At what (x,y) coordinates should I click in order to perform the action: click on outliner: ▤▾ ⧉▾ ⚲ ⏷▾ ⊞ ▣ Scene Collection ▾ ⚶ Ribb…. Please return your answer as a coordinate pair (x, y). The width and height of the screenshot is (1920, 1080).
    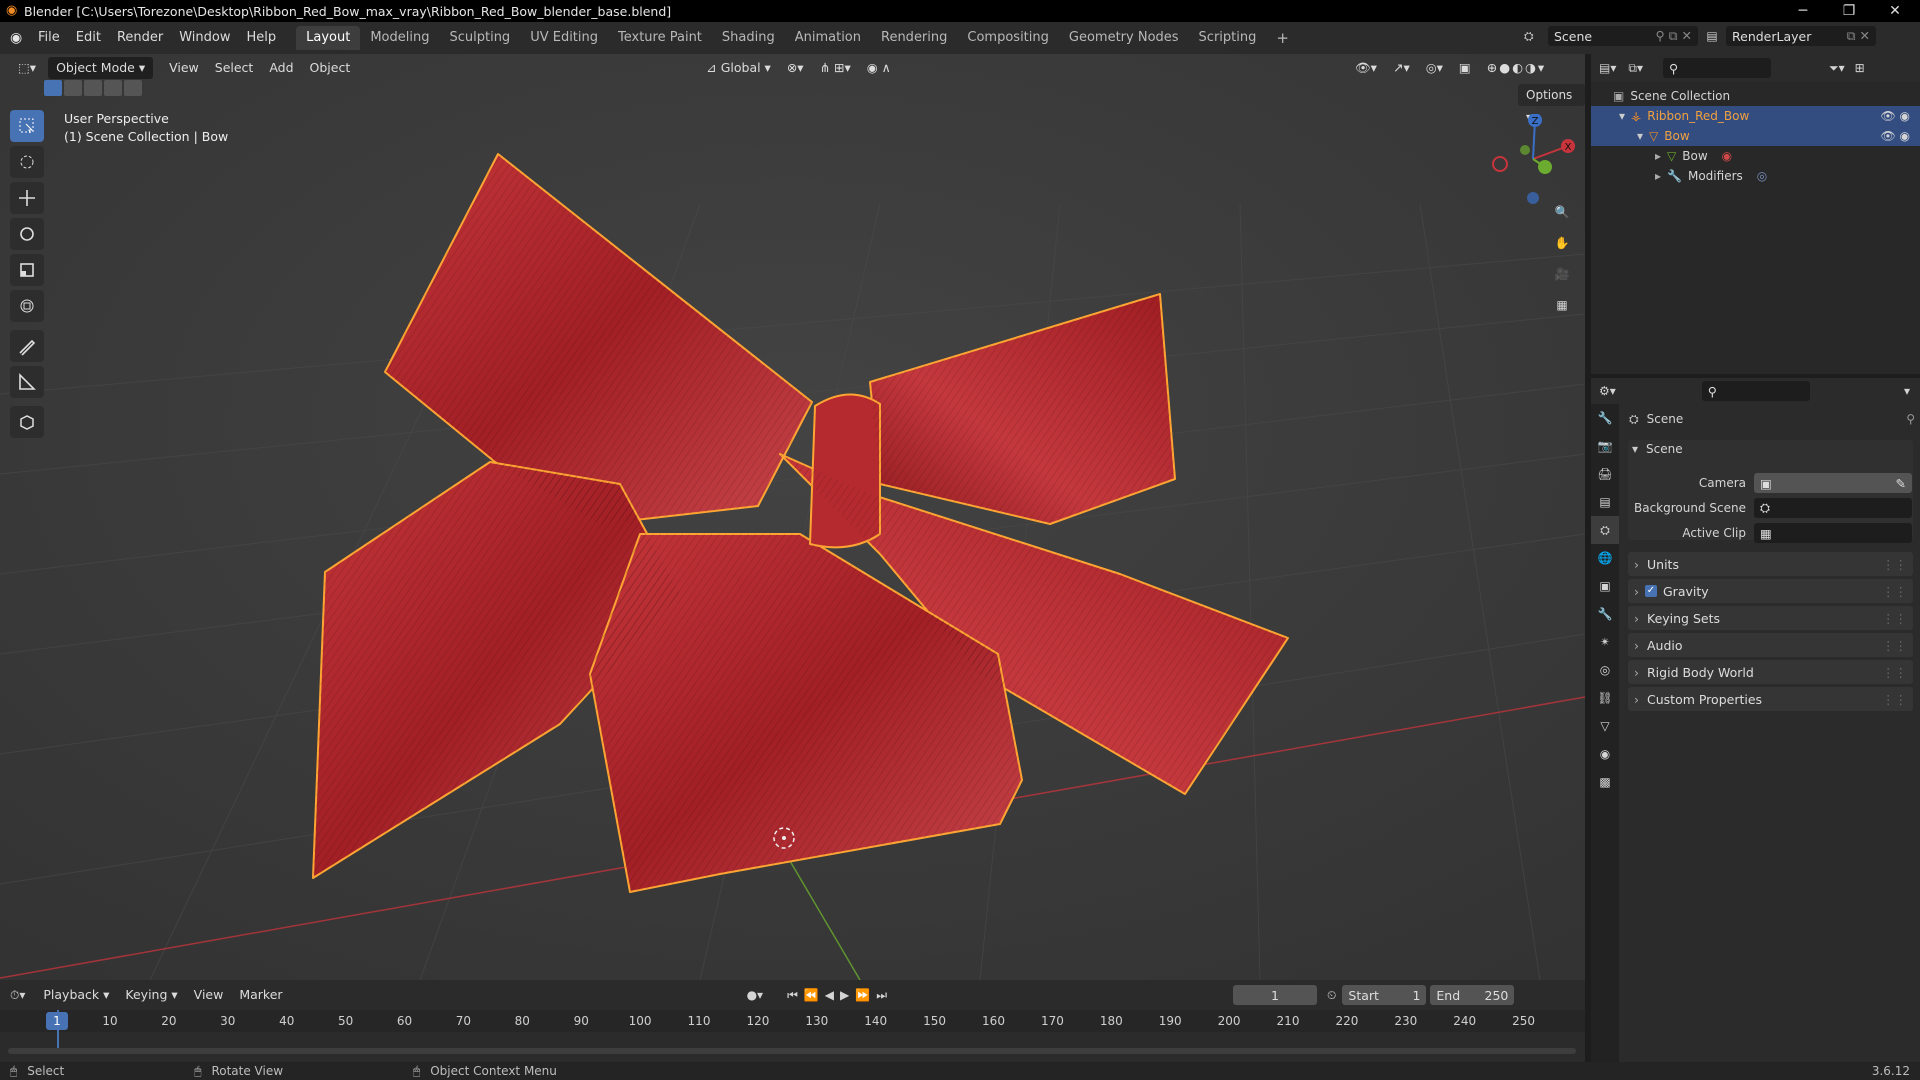
    Looking at the image, I should click on (1755, 214).